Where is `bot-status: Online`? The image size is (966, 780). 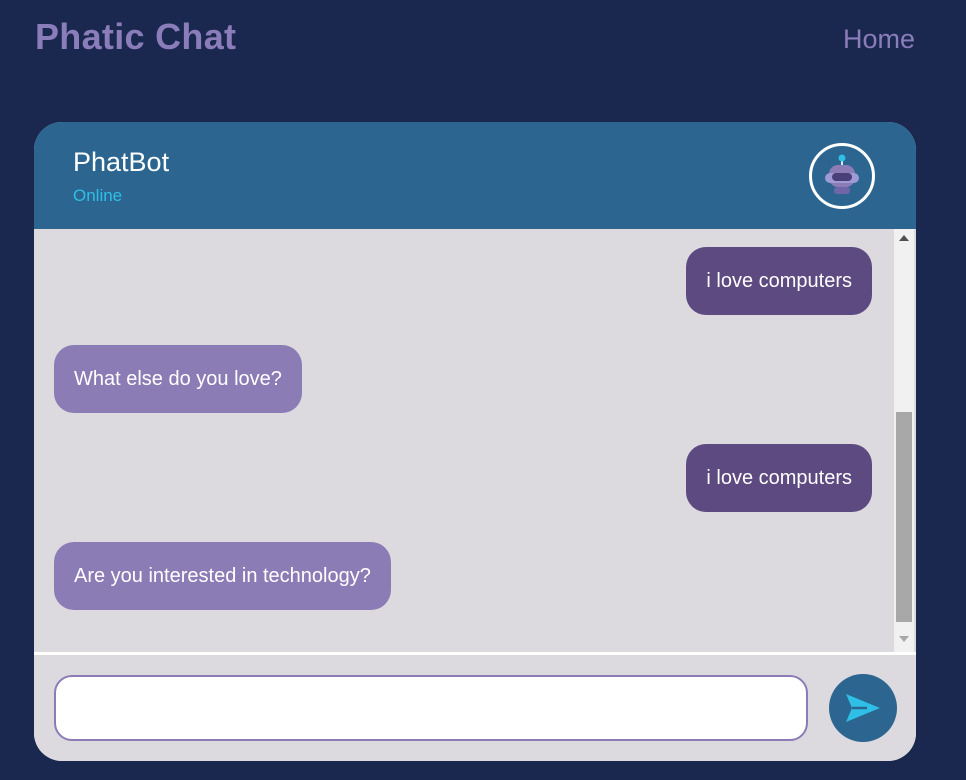 bot-status: Online is located at coordinates (98, 195).